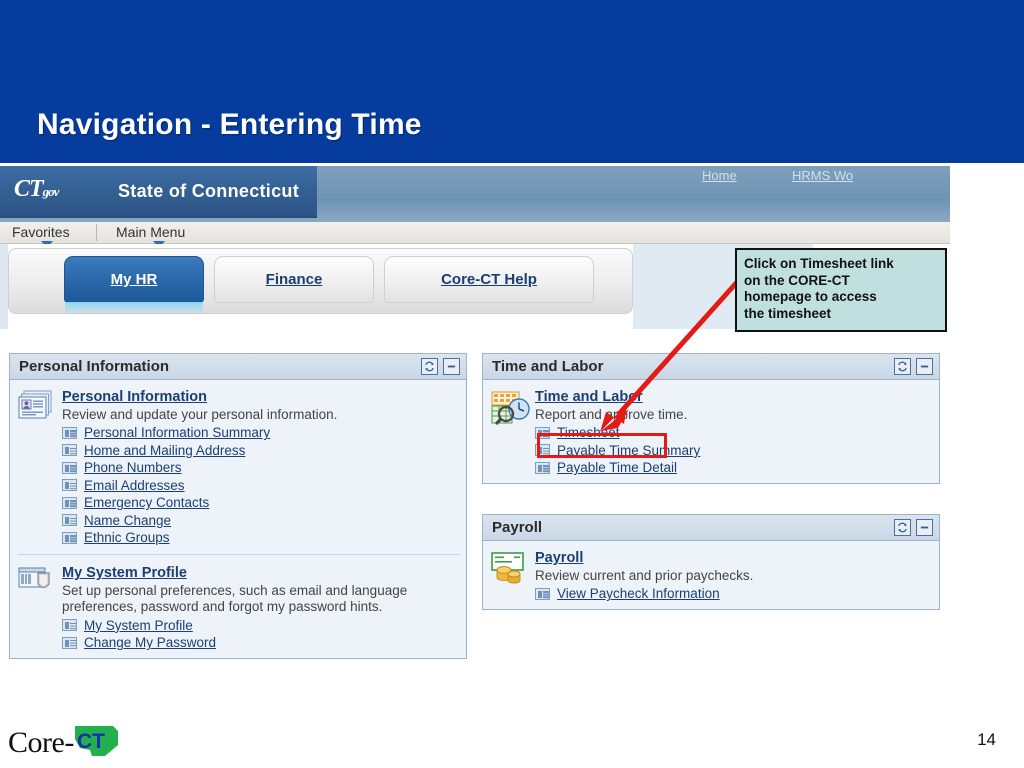  What do you see at coordinates (986, 739) in the screenshot?
I see `page-number: 14` at bounding box center [986, 739].